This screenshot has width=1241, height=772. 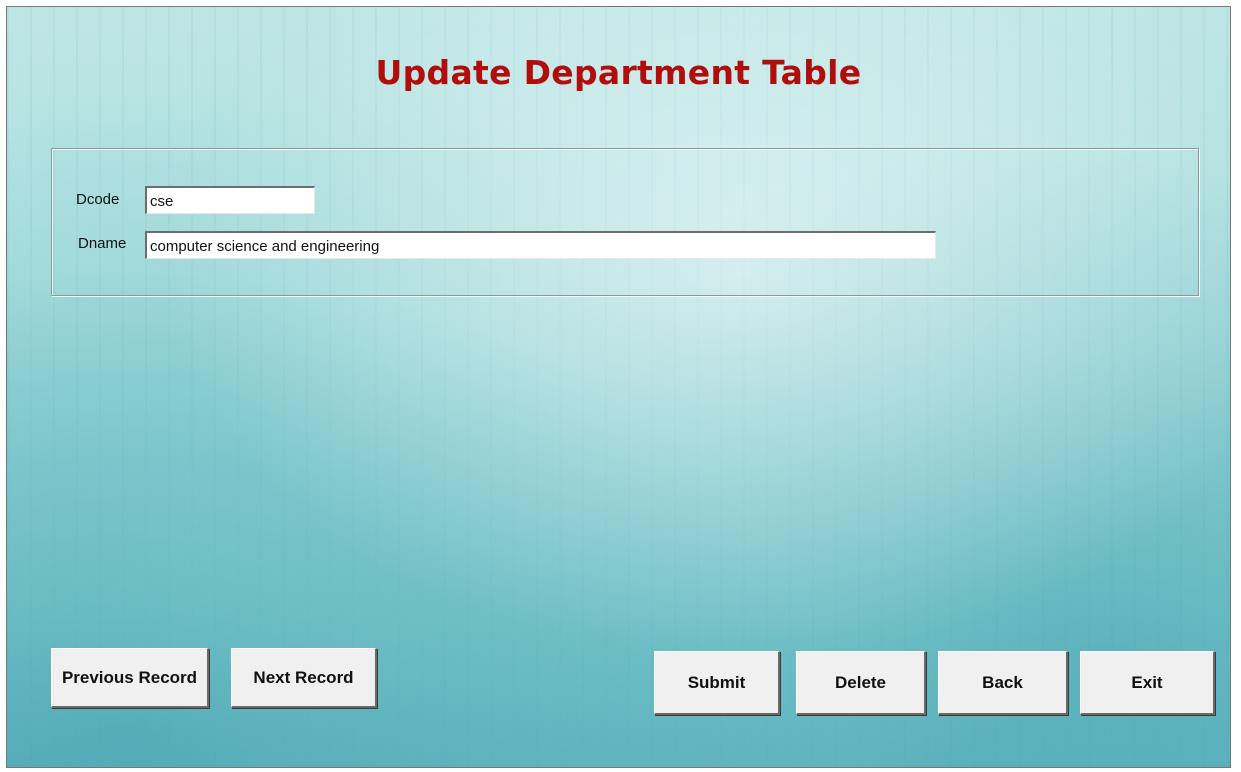 I want to click on exit-button: Exit, so click(x=1147, y=683).